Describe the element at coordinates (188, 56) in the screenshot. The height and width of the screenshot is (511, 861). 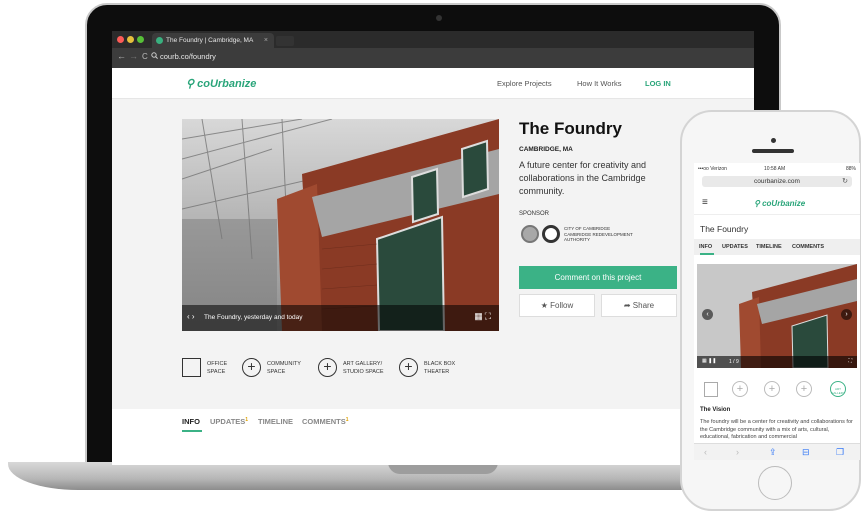
I see `url-field: courb.co/foundry` at that location.